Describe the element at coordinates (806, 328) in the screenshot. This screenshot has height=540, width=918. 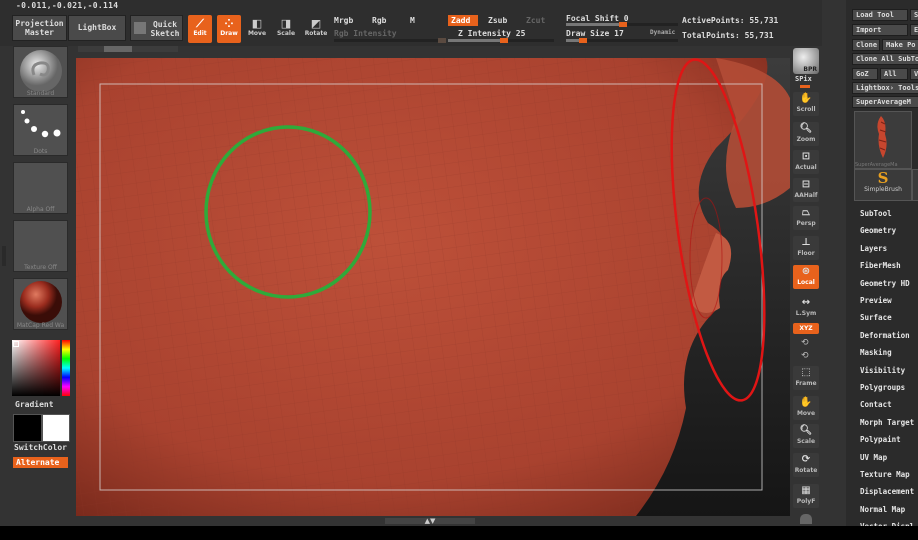
I see `xyz-button: XYZ` at that location.